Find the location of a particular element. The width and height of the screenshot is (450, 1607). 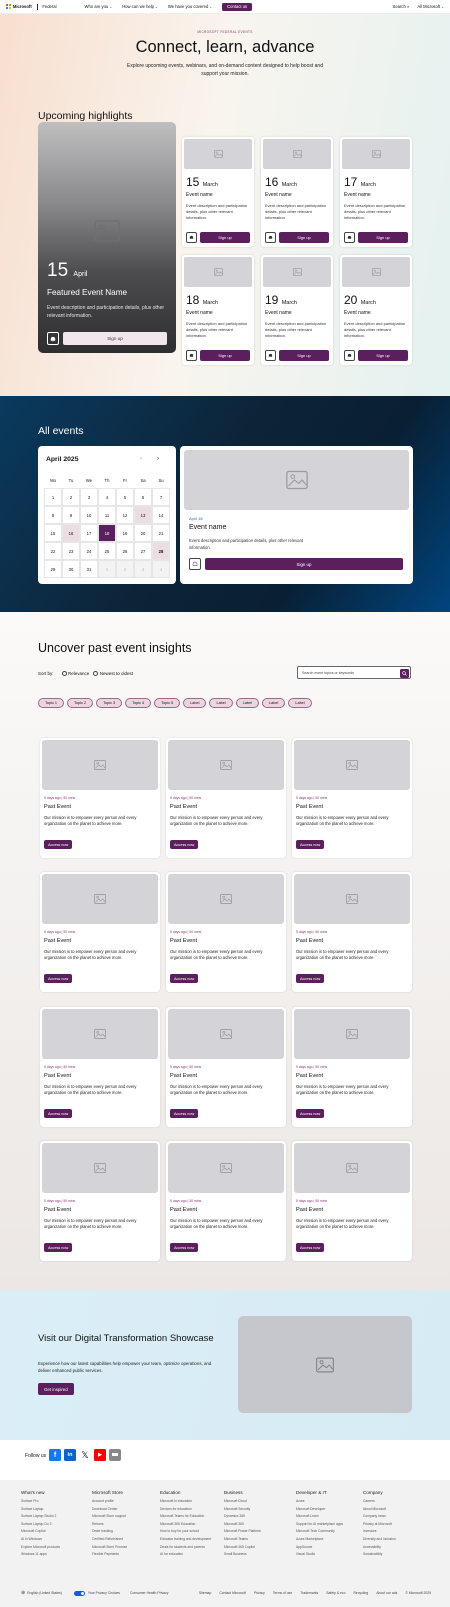

get-inspired-button: Get inspired is located at coordinates (56, 1389).